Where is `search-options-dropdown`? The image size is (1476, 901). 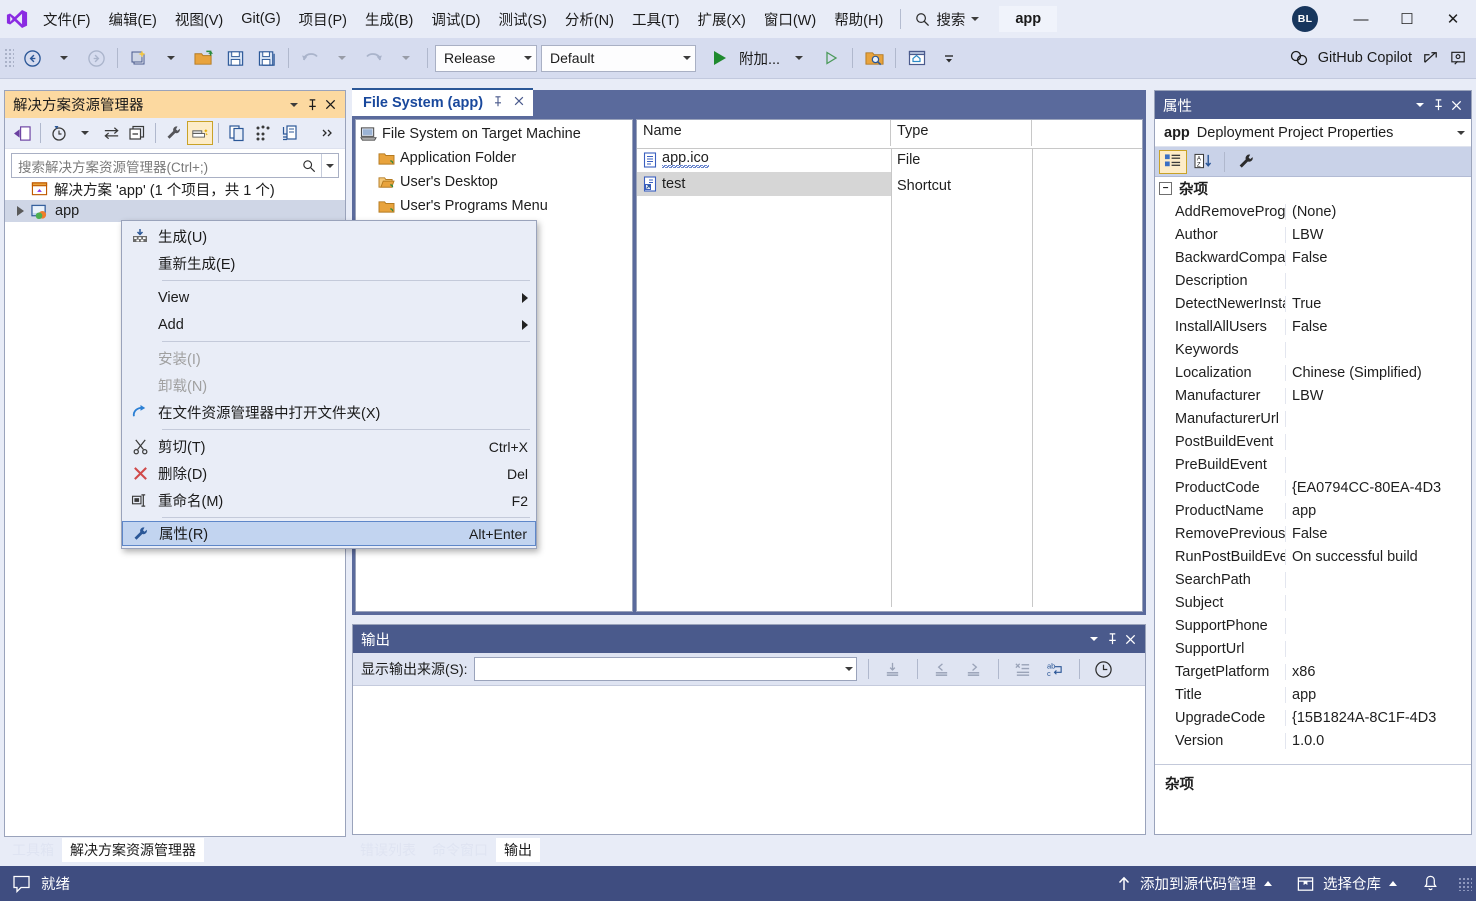 search-options-dropdown is located at coordinates (329, 165).